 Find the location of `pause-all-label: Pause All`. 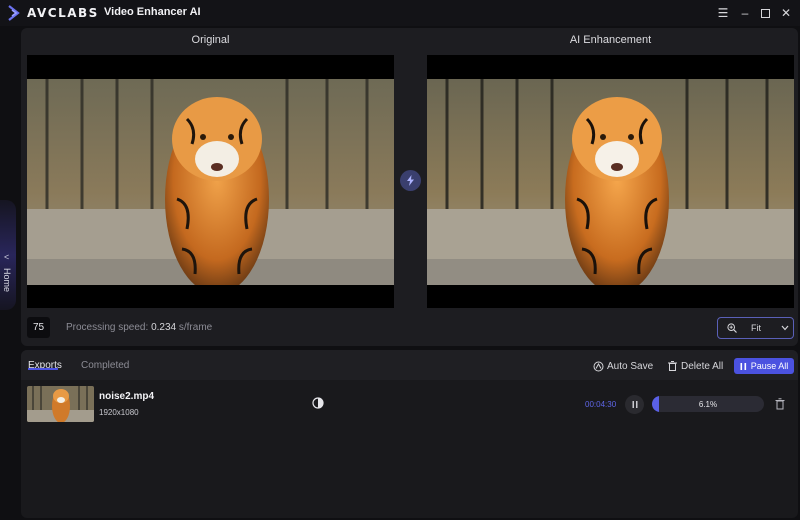

pause-all-label: Pause All is located at coordinates (769, 366).